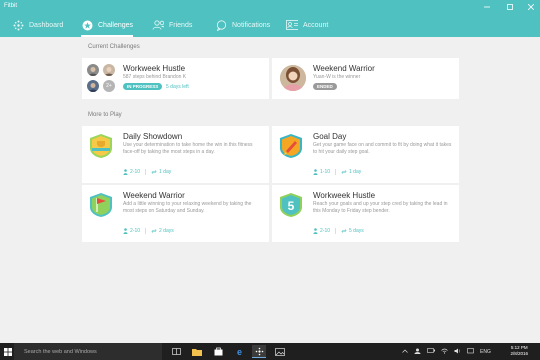 This screenshot has height=360, width=540. What do you see at coordinates (155, 77) in the screenshot?
I see `card-subtitle: 587 steps behind Brandon K` at bounding box center [155, 77].